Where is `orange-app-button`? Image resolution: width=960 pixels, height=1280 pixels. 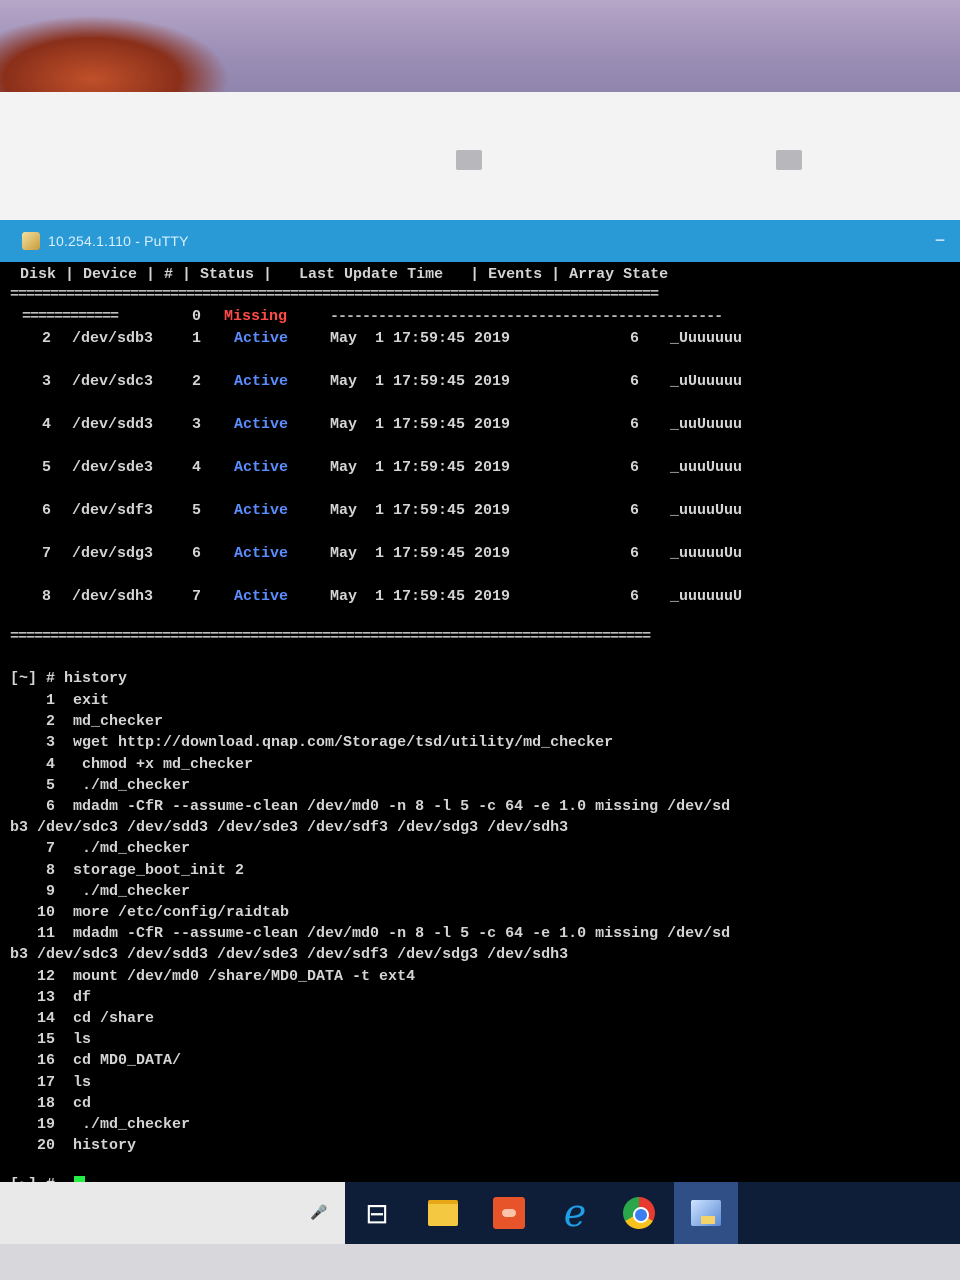
orange-app-button is located at coordinates (509, 1213).